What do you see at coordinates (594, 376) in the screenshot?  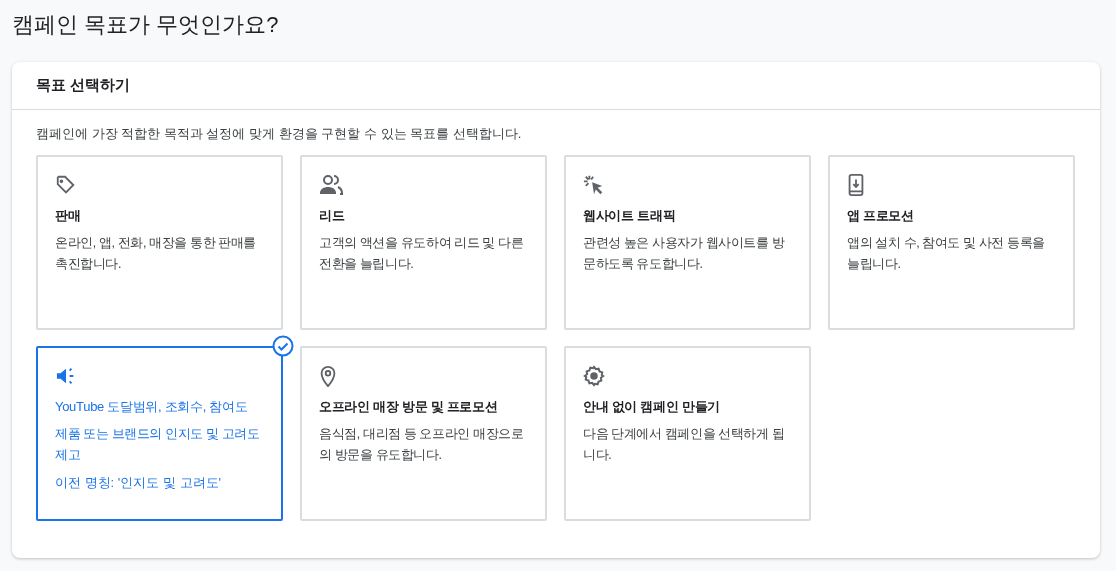 I see `settings-icon` at bounding box center [594, 376].